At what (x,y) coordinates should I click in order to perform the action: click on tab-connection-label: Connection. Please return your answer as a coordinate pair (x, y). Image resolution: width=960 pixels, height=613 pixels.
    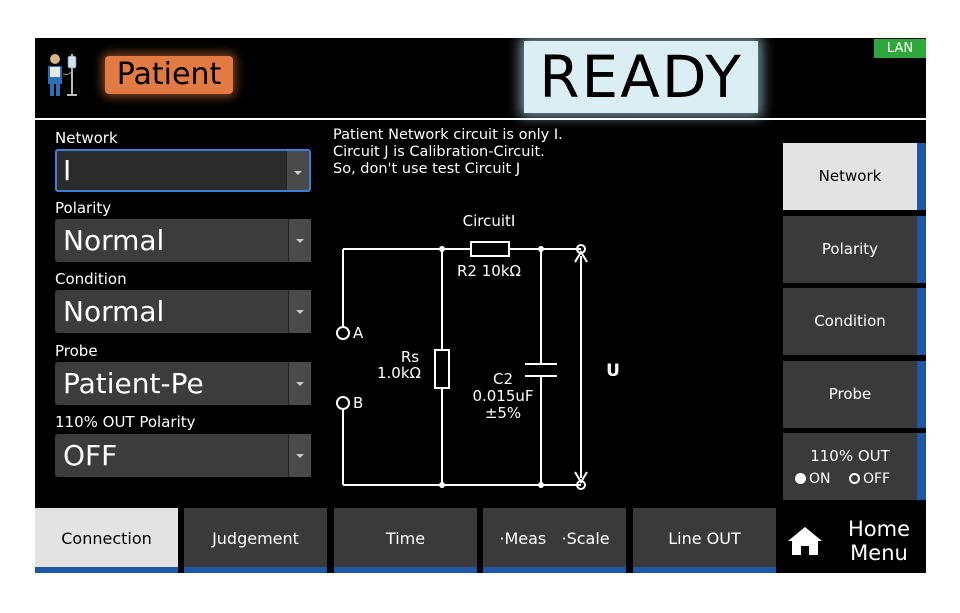
    Looking at the image, I should click on (106, 538).